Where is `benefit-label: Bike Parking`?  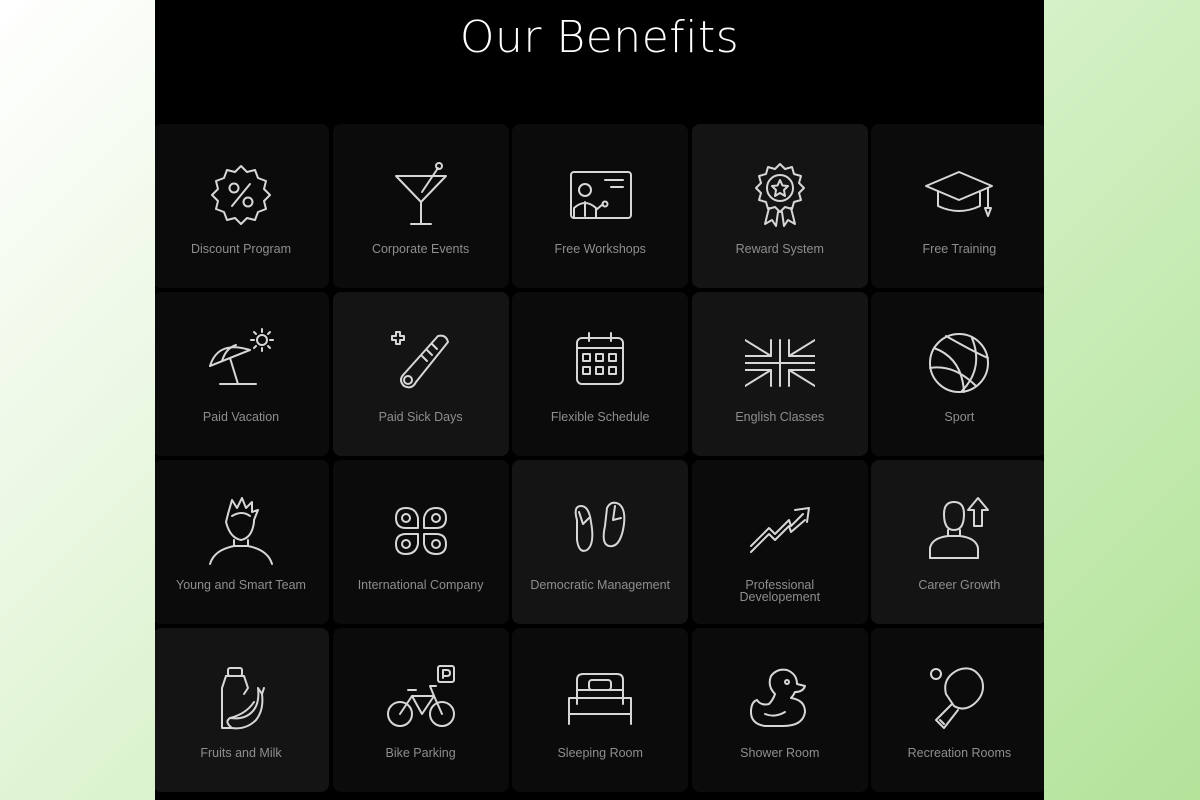 benefit-label: Bike Parking is located at coordinates (420, 753).